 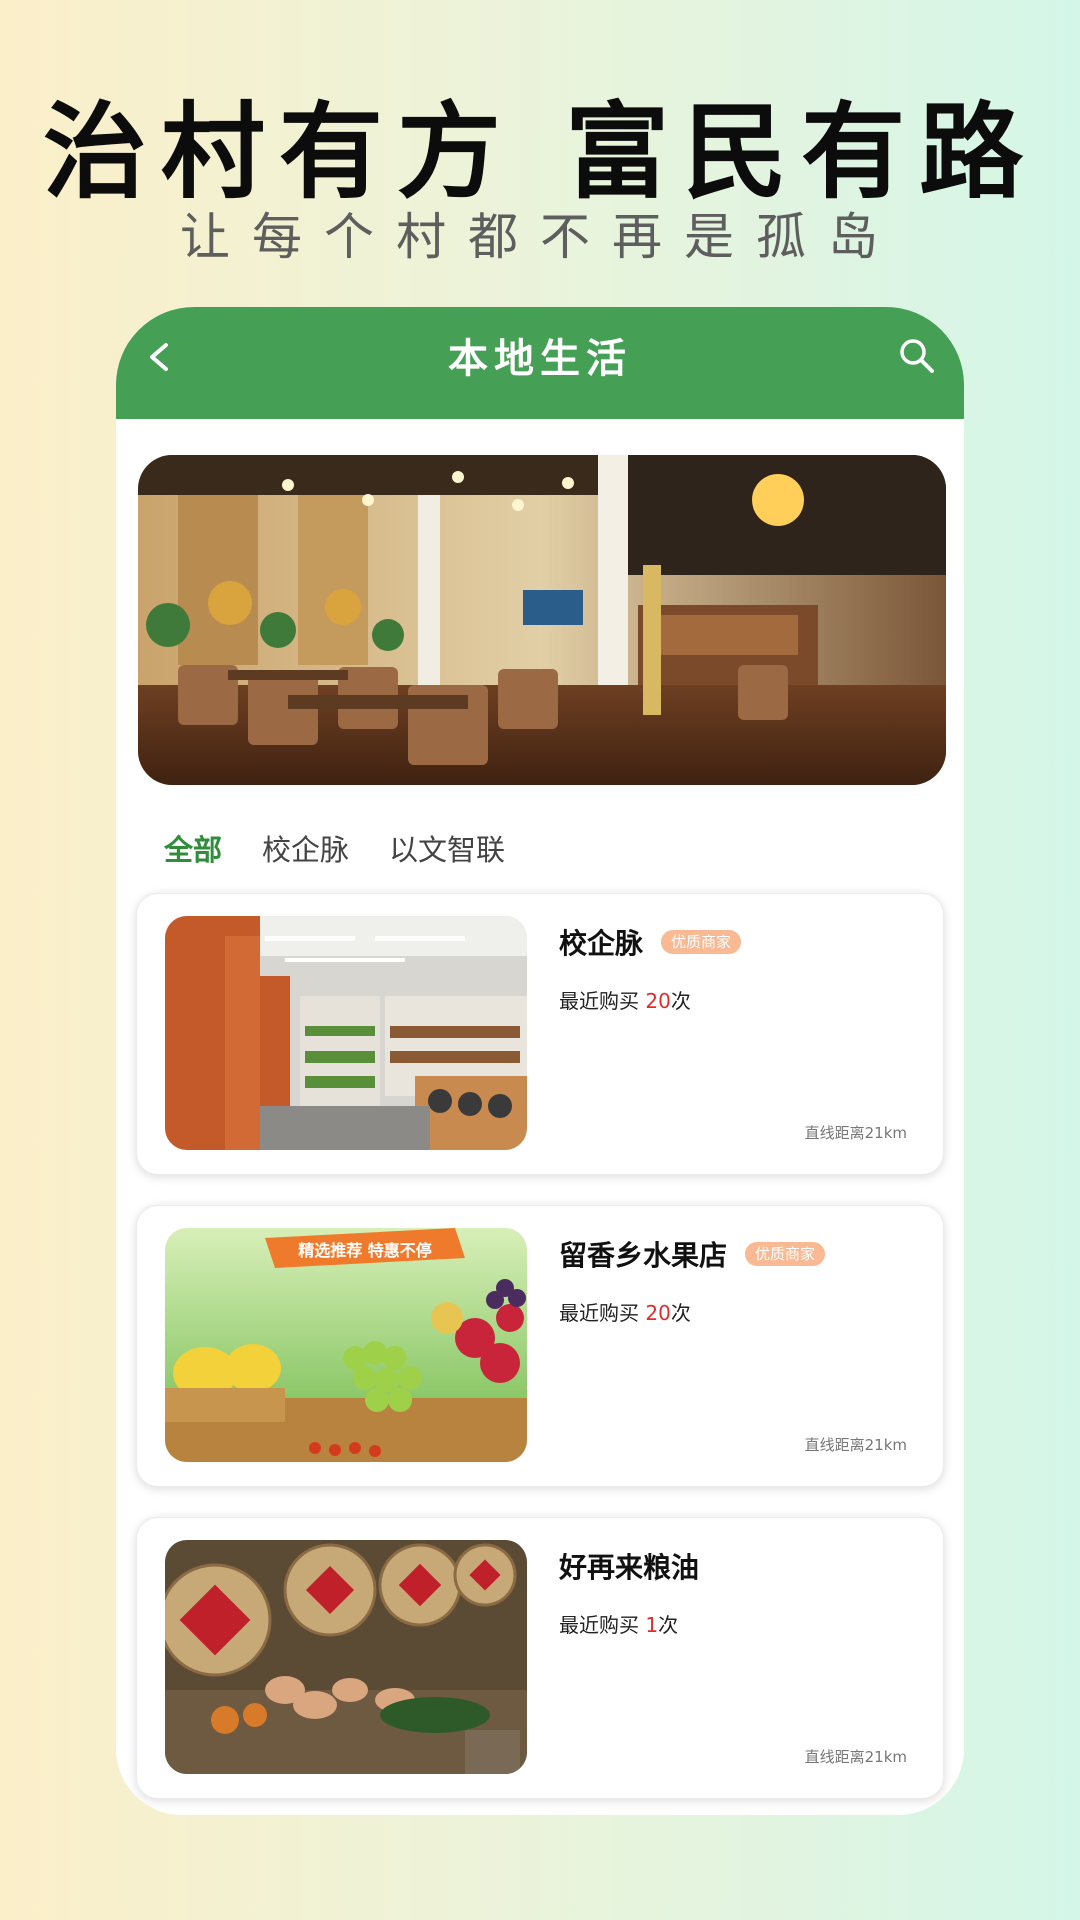 I want to click on shop-card: 校企脉 优质商家 最近购买 20次 直线距离21km, so click(x=540, y=1034).